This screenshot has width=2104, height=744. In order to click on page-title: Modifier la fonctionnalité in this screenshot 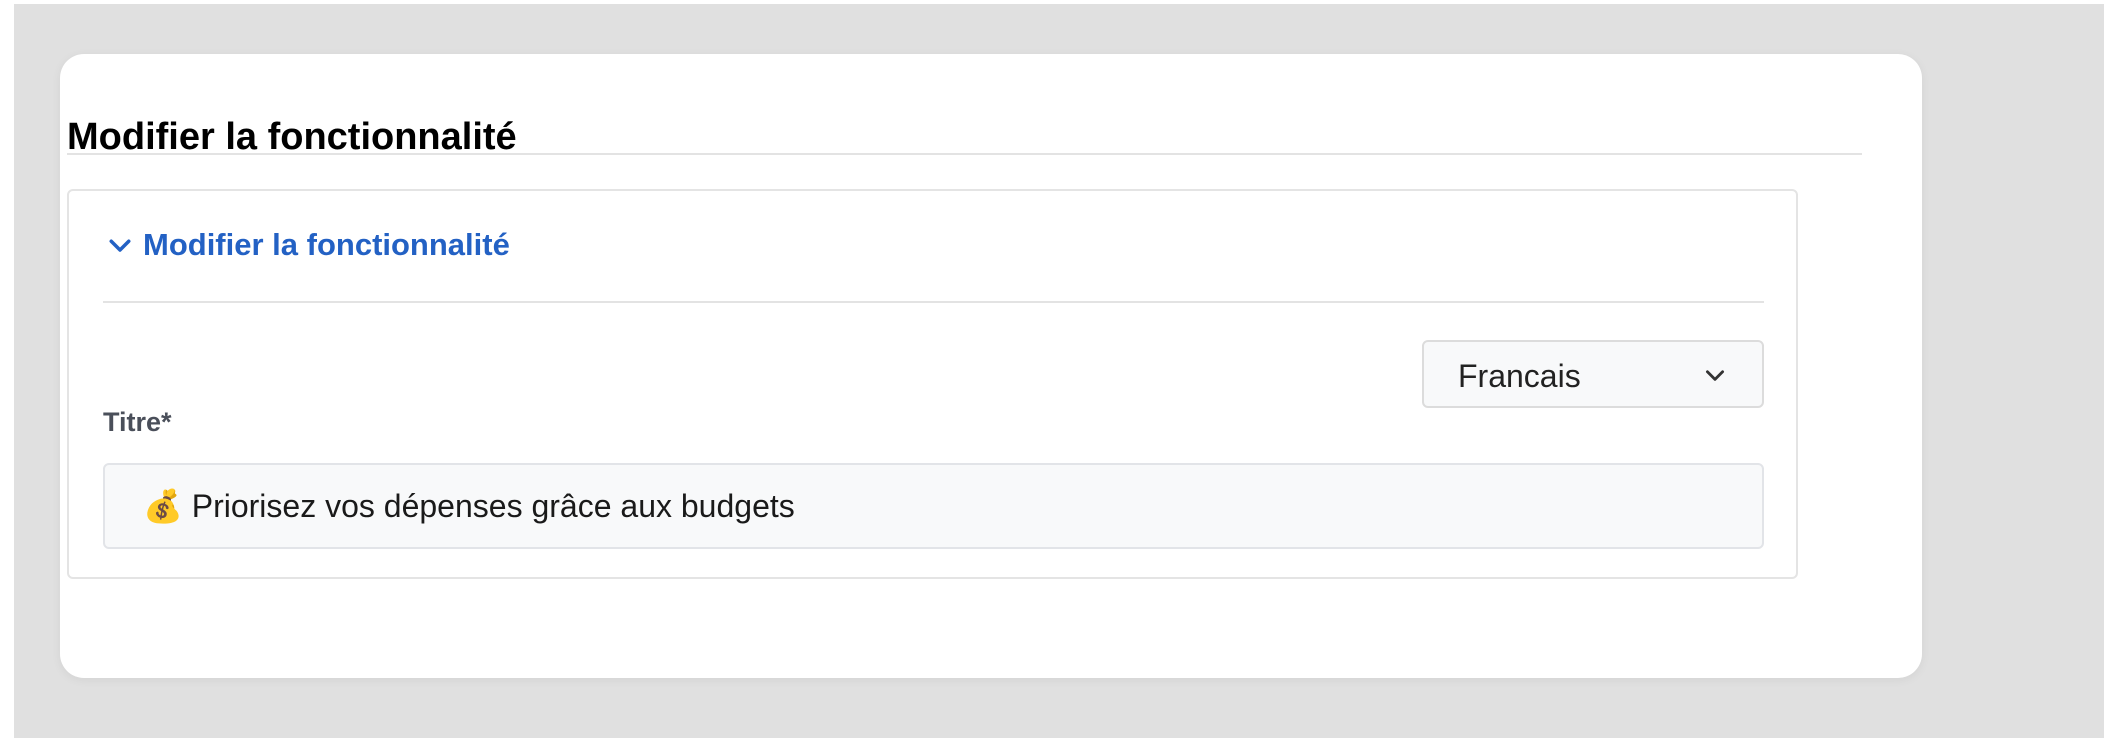, I will do `click(292, 137)`.